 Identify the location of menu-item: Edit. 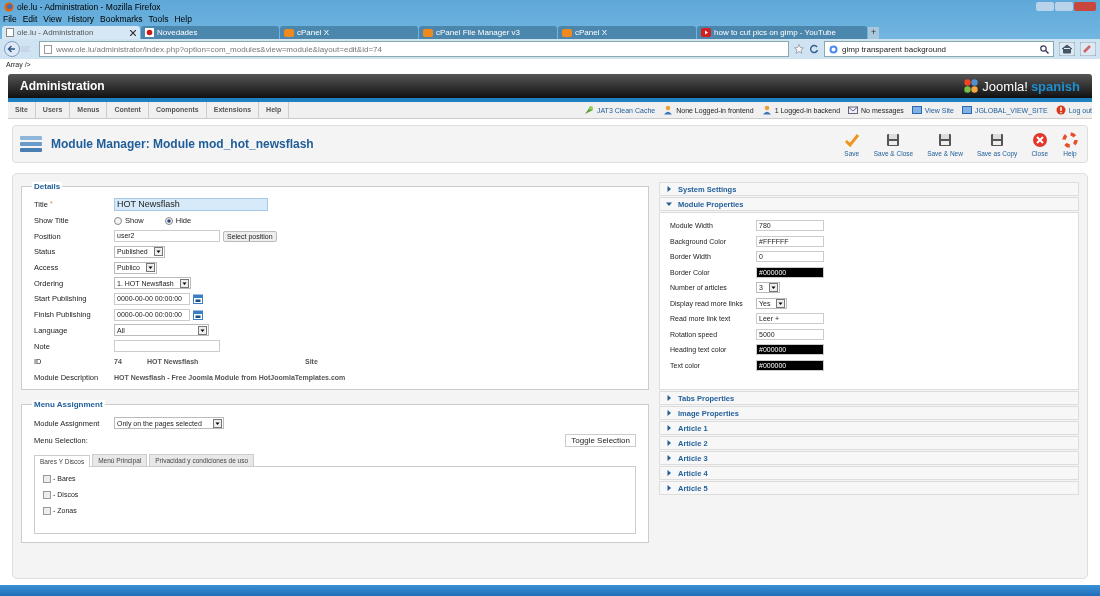
(30, 19).